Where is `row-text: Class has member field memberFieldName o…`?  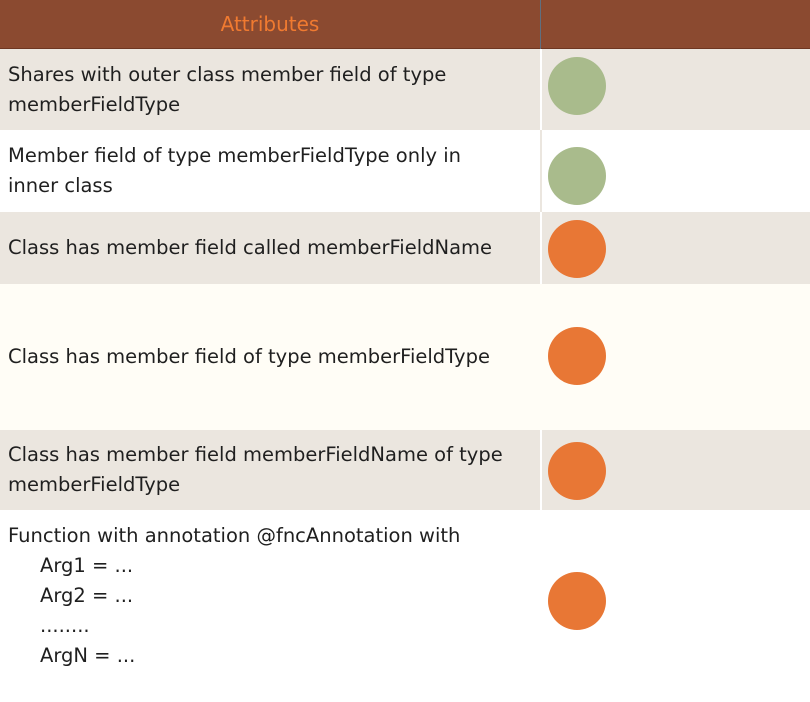
row-text: Class has member field memberFieldName o… is located at coordinates (270, 470).